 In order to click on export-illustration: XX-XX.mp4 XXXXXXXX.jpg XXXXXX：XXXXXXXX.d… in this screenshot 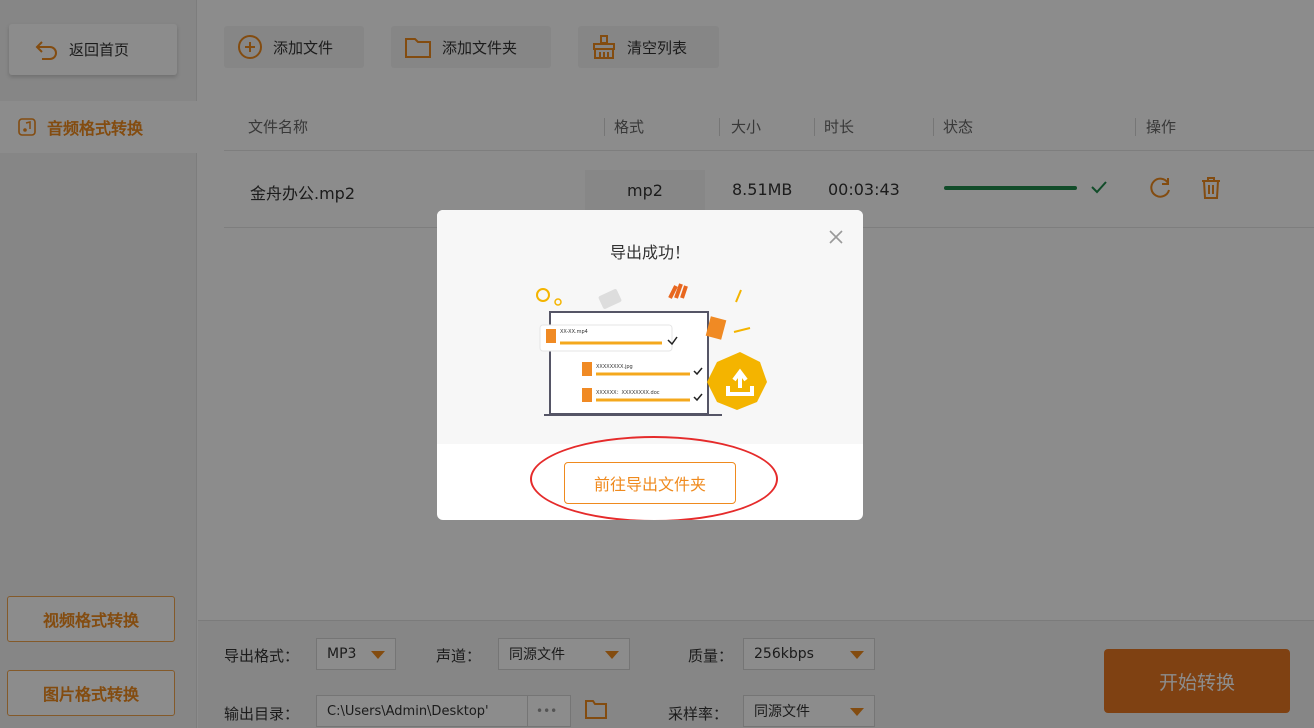, I will do `click(651, 349)`.